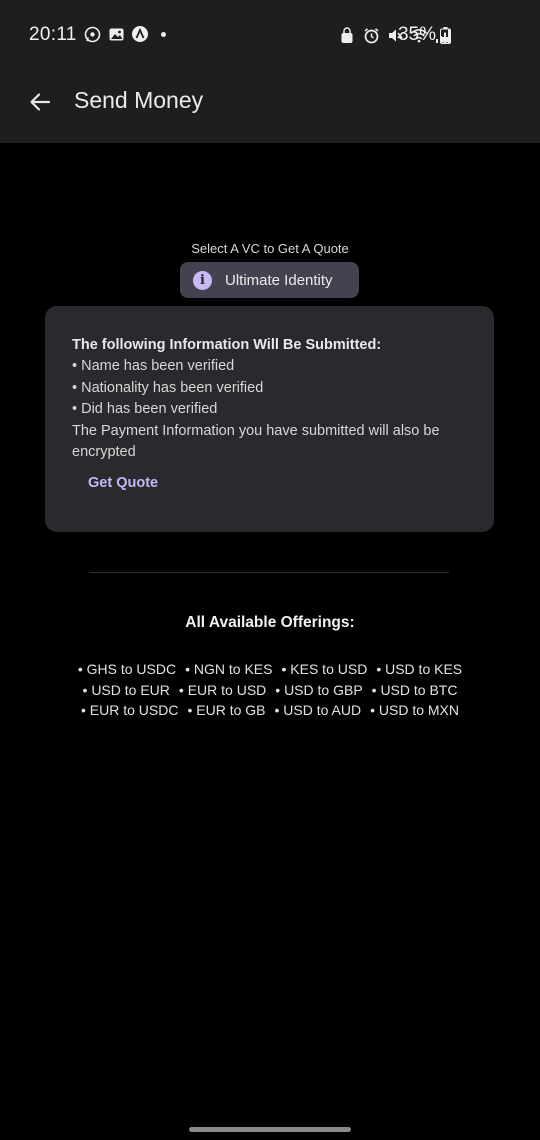 The image size is (540, 1140). I want to click on dot-icon, so click(163, 34).